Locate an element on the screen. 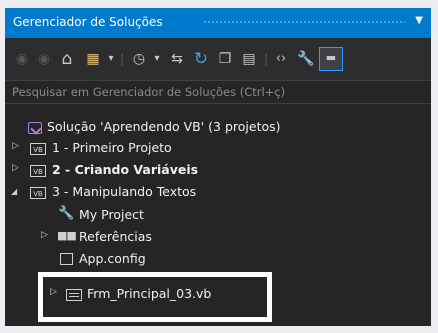  refresh-icon: ↻ is located at coordinates (201, 59).